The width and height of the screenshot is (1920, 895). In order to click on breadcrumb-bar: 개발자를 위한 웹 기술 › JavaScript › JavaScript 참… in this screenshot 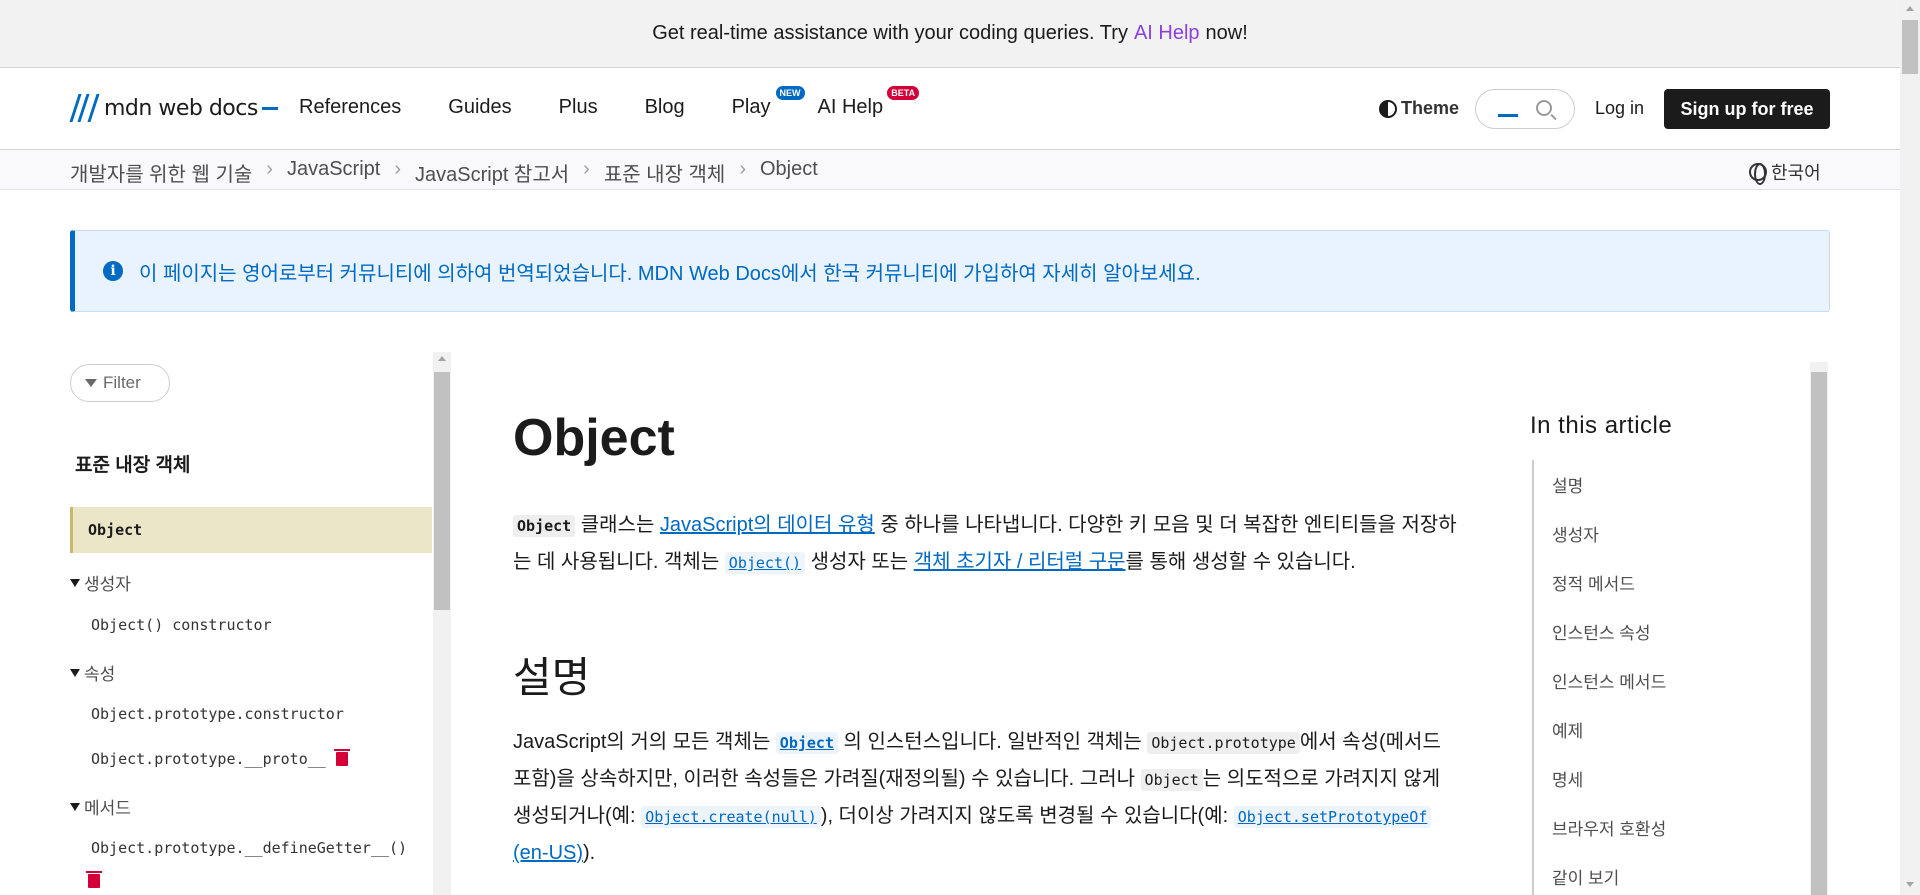, I will do `click(950, 170)`.